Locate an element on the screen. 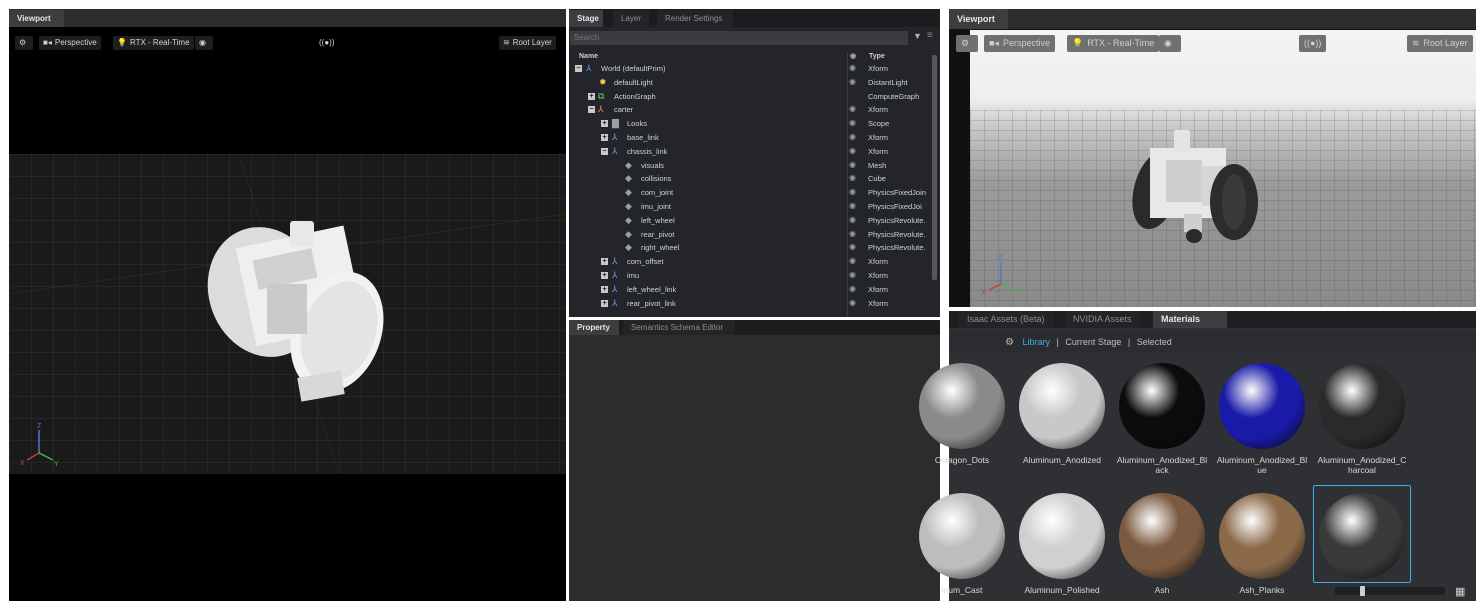 This screenshot has width=1476, height=601. current-stage-link: Current Stage is located at coordinates (1093, 342).